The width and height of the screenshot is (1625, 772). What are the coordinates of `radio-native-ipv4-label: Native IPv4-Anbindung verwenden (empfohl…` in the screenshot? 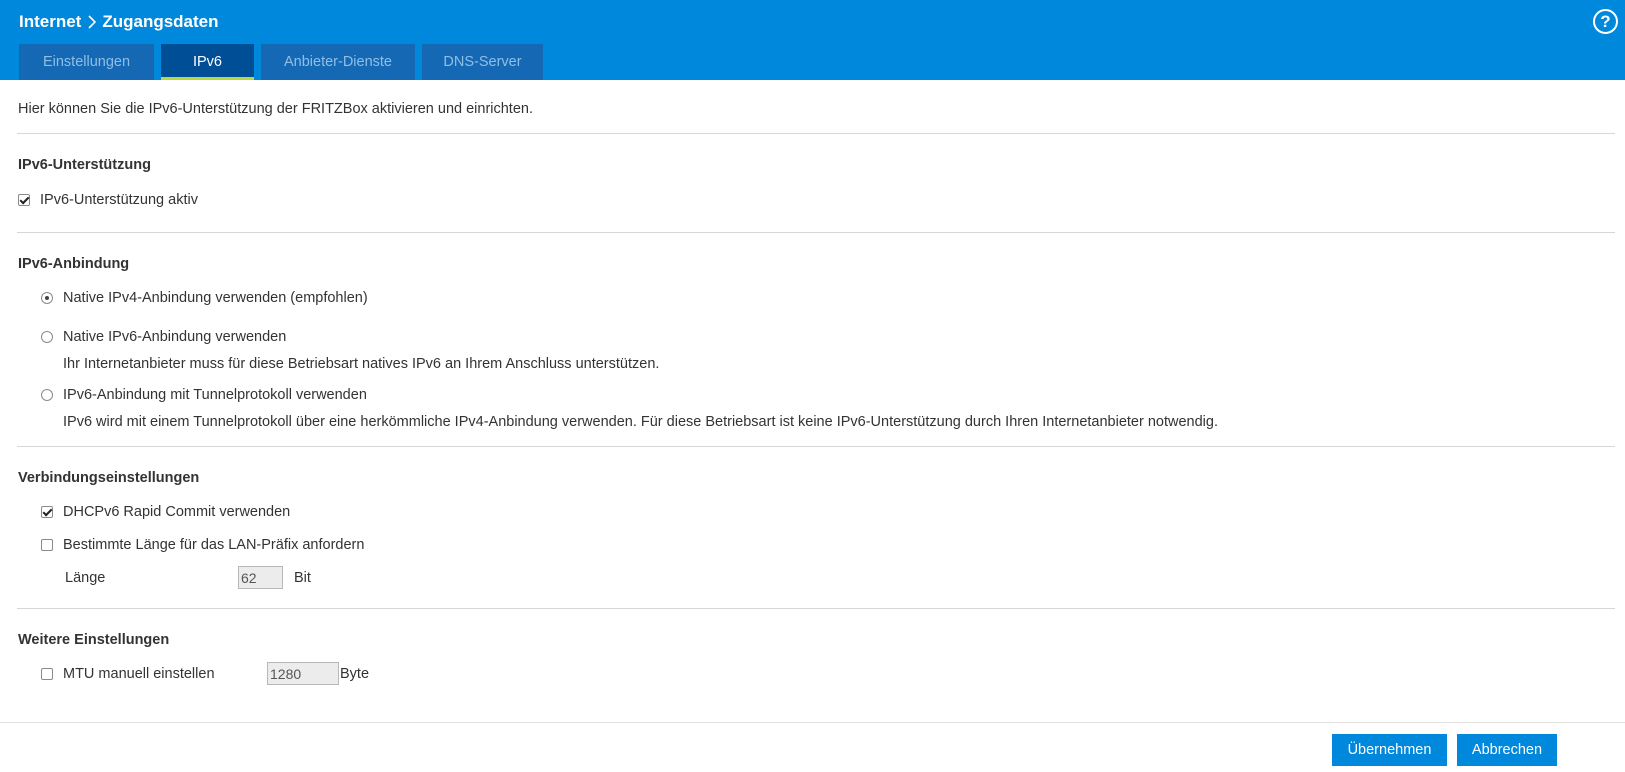 It's located at (215, 298).